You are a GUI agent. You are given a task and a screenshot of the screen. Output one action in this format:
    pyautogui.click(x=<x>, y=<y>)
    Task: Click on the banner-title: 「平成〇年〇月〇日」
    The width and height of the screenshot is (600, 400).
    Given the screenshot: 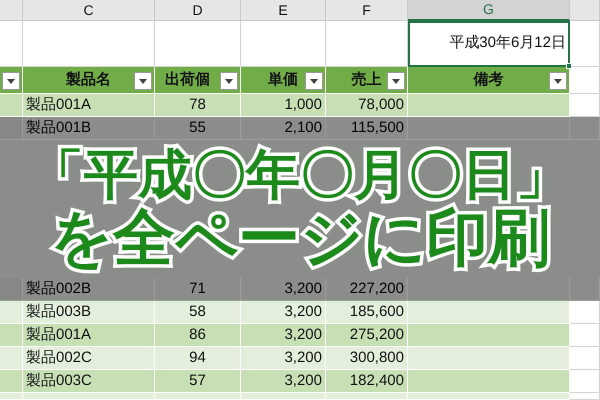 What is the action you would take?
    pyautogui.click(x=300, y=175)
    